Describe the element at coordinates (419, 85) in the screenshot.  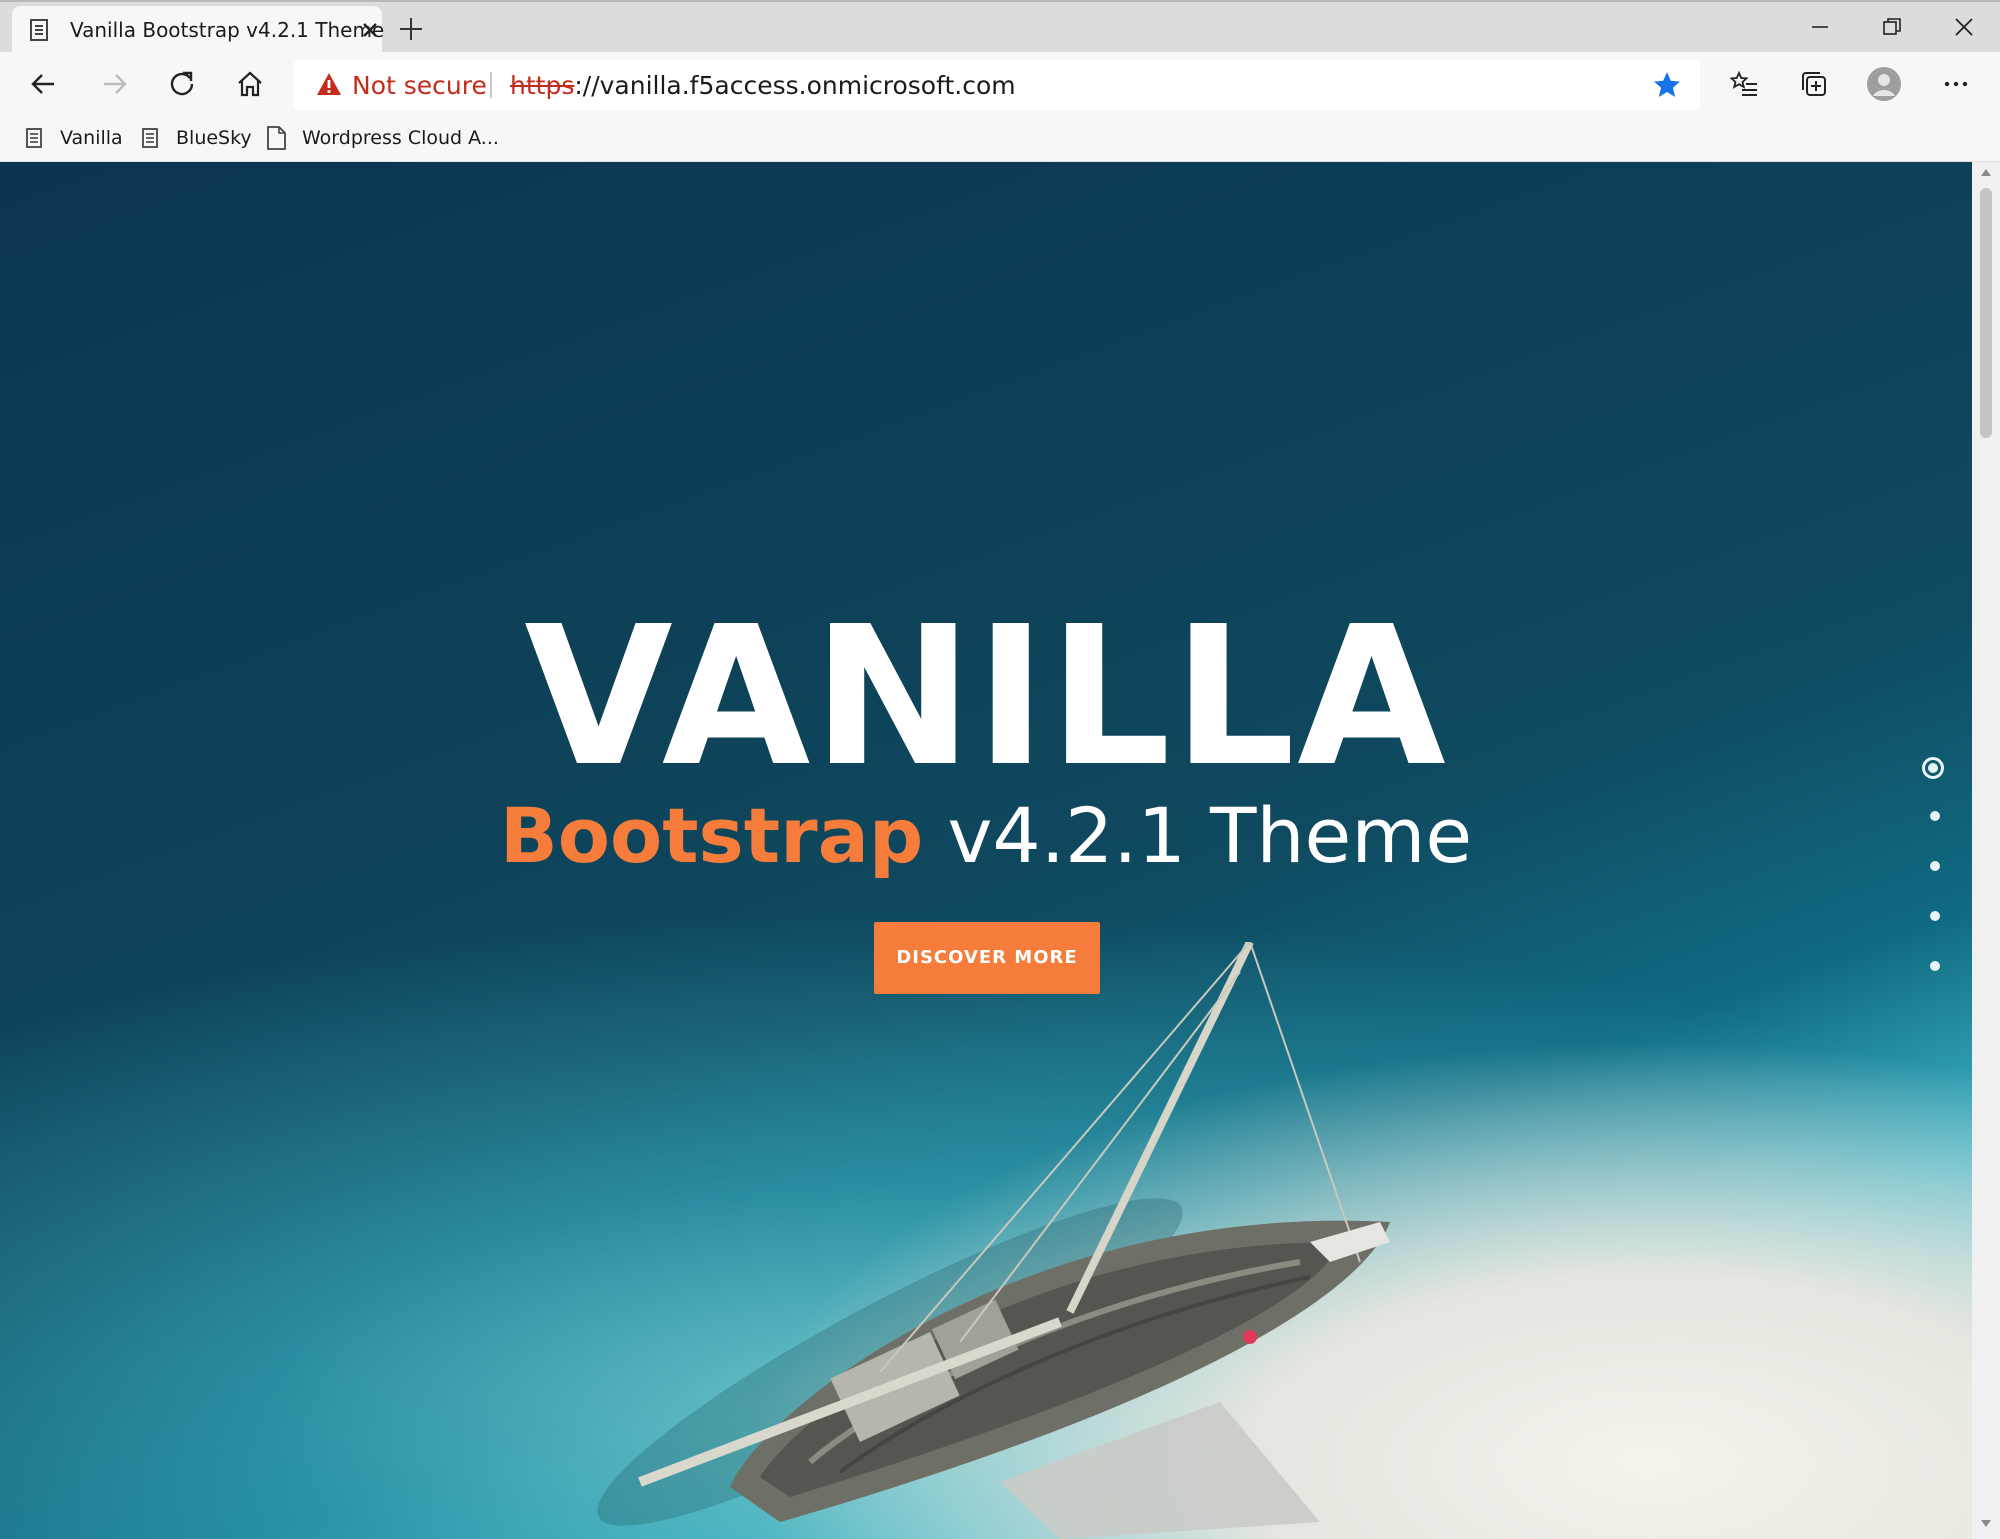
I see `security-status: Not secure` at that location.